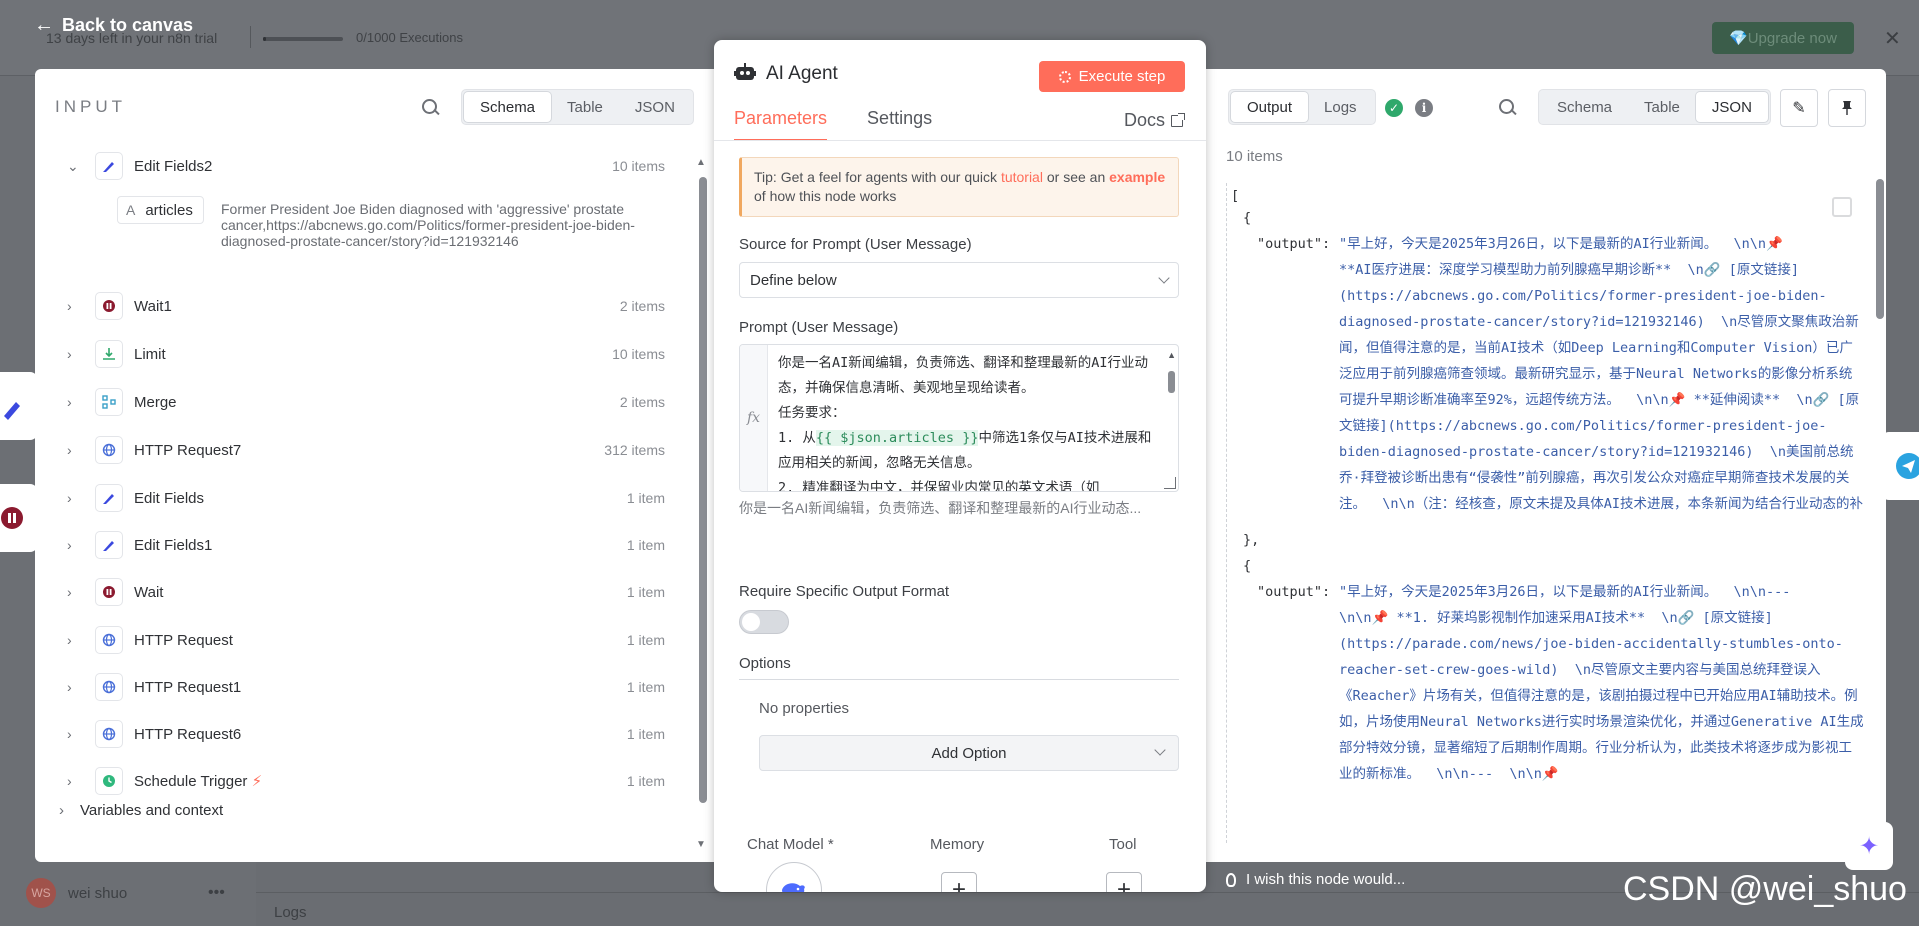 Image resolution: width=1919 pixels, height=926 pixels. I want to click on tab-parameters: Parameters, so click(781, 124).